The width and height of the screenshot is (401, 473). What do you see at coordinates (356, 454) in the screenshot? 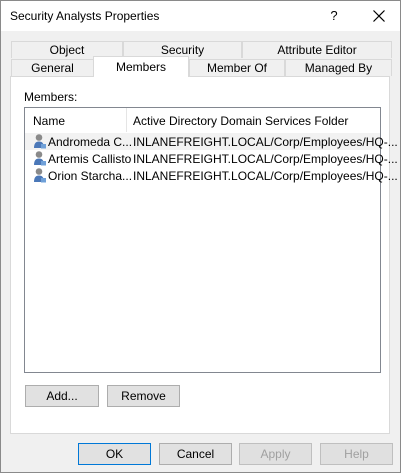
I see `help-button: Help` at bounding box center [356, 454].